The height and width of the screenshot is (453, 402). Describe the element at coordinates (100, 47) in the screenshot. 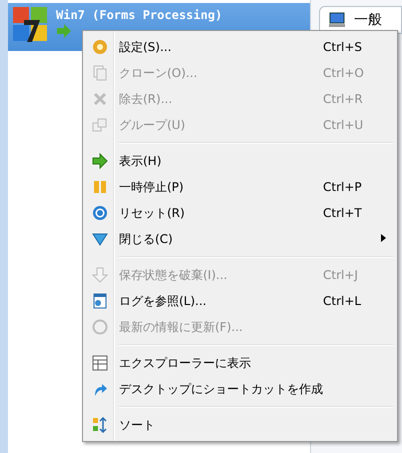

I see `gear-icon` at that location.